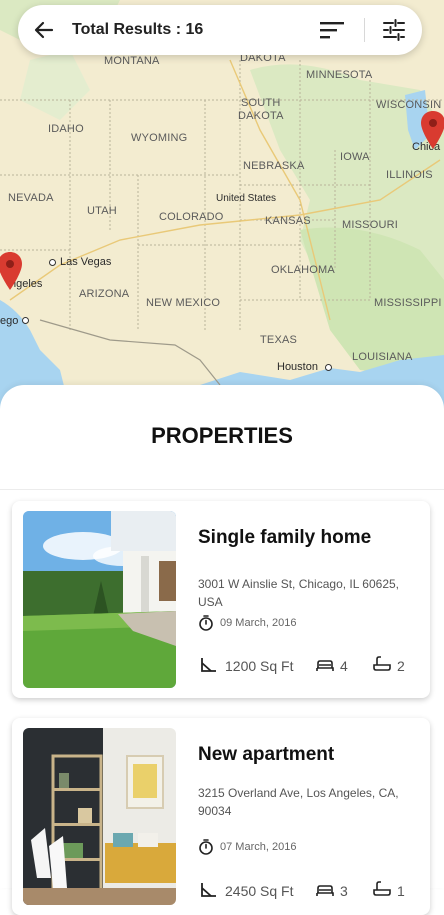  I want to click on property-date: 09 March, 2016, so click(258, 623).